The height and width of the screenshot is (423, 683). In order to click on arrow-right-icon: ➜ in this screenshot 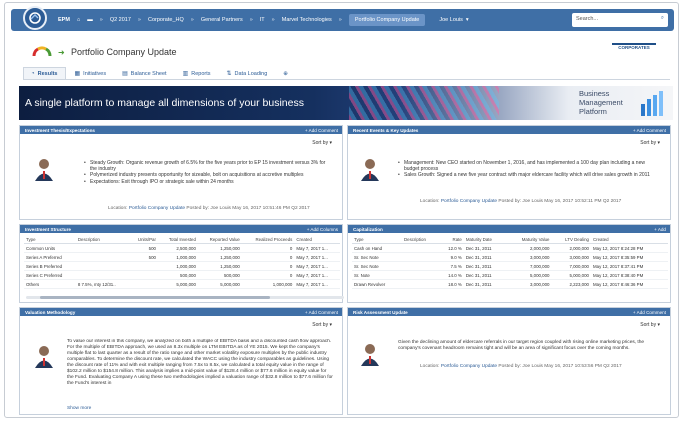, I will do `click(61, 52)`.